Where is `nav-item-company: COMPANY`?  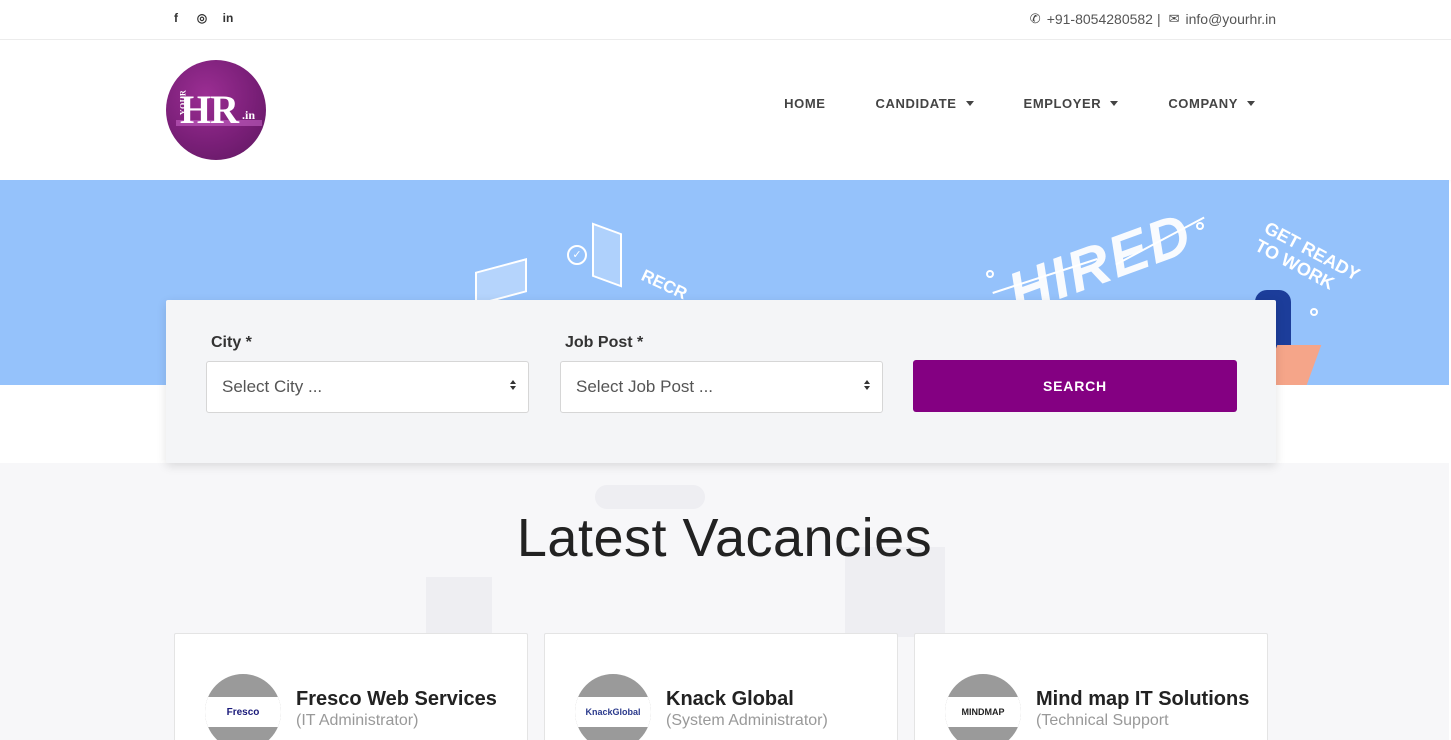
nav-item-company: COMPANY is located at coordinates (1211, 103).